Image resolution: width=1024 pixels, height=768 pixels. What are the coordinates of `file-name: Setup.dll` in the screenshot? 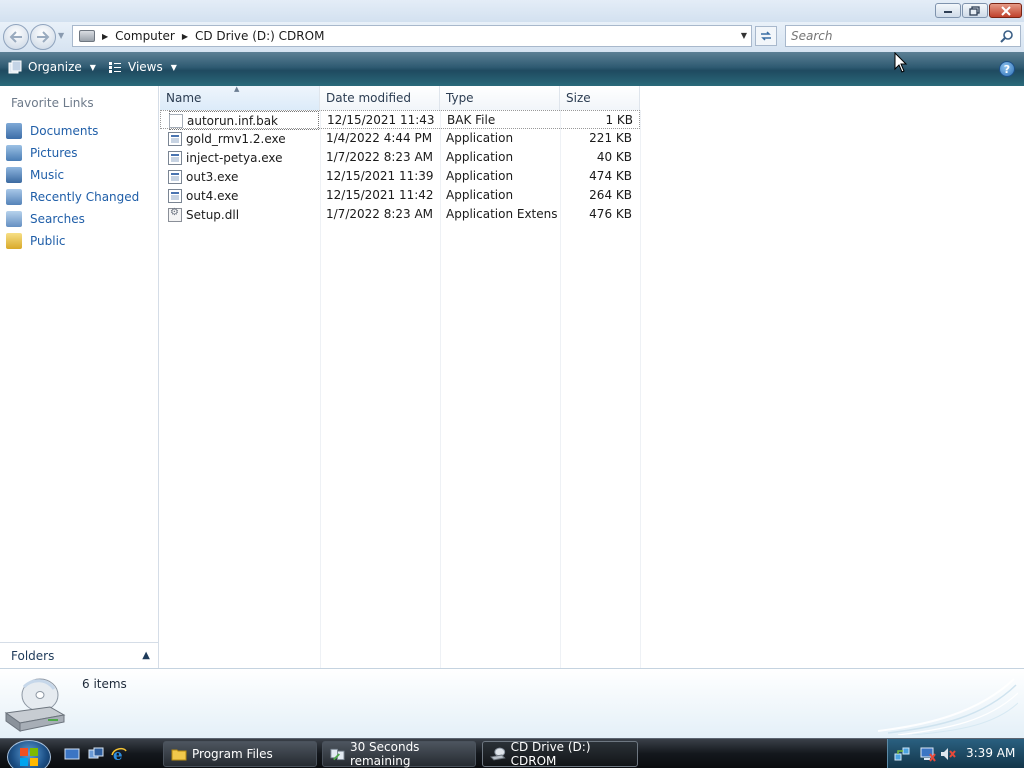 It's located at (213, 214).